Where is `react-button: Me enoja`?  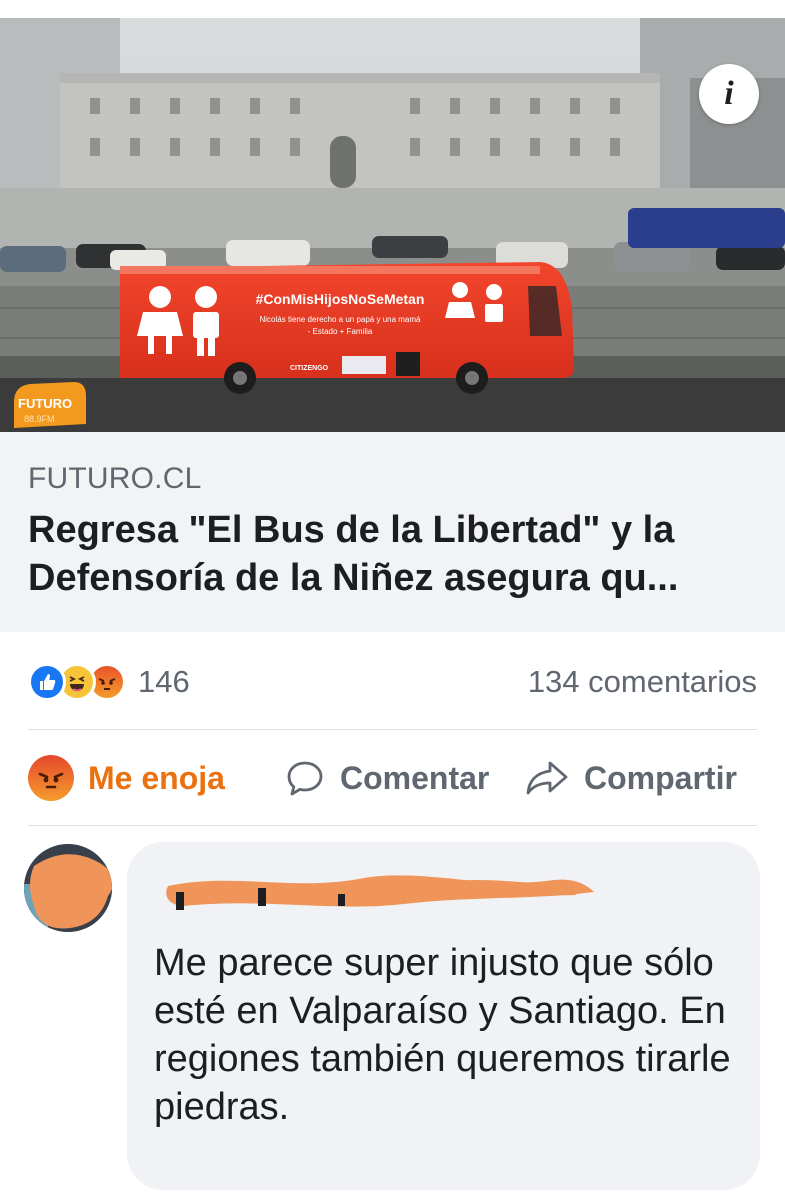
react-button: Me enoja is located at coordinates (143, 778).